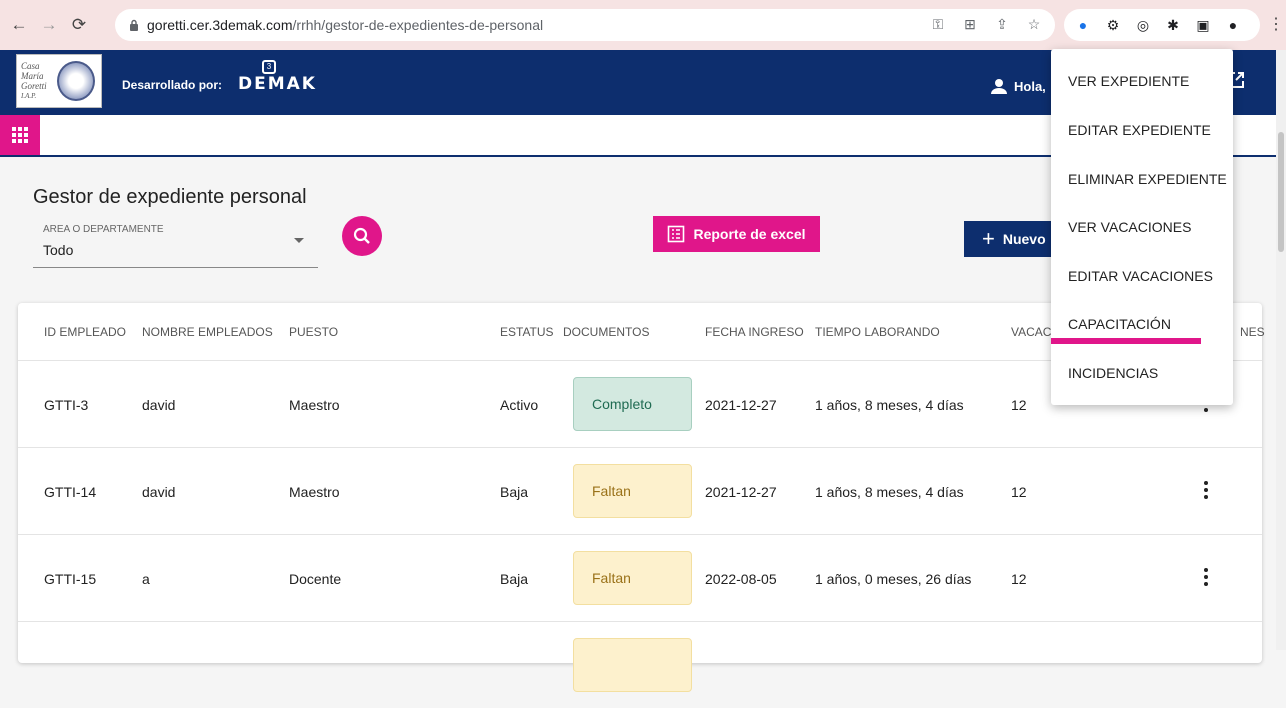 The height and width of the screenshot is (708, 1286). What do you see at coordinates (315, 579) in the screenshot?
I see `cell-puesto: Docente` at bounding box center [315, 579].